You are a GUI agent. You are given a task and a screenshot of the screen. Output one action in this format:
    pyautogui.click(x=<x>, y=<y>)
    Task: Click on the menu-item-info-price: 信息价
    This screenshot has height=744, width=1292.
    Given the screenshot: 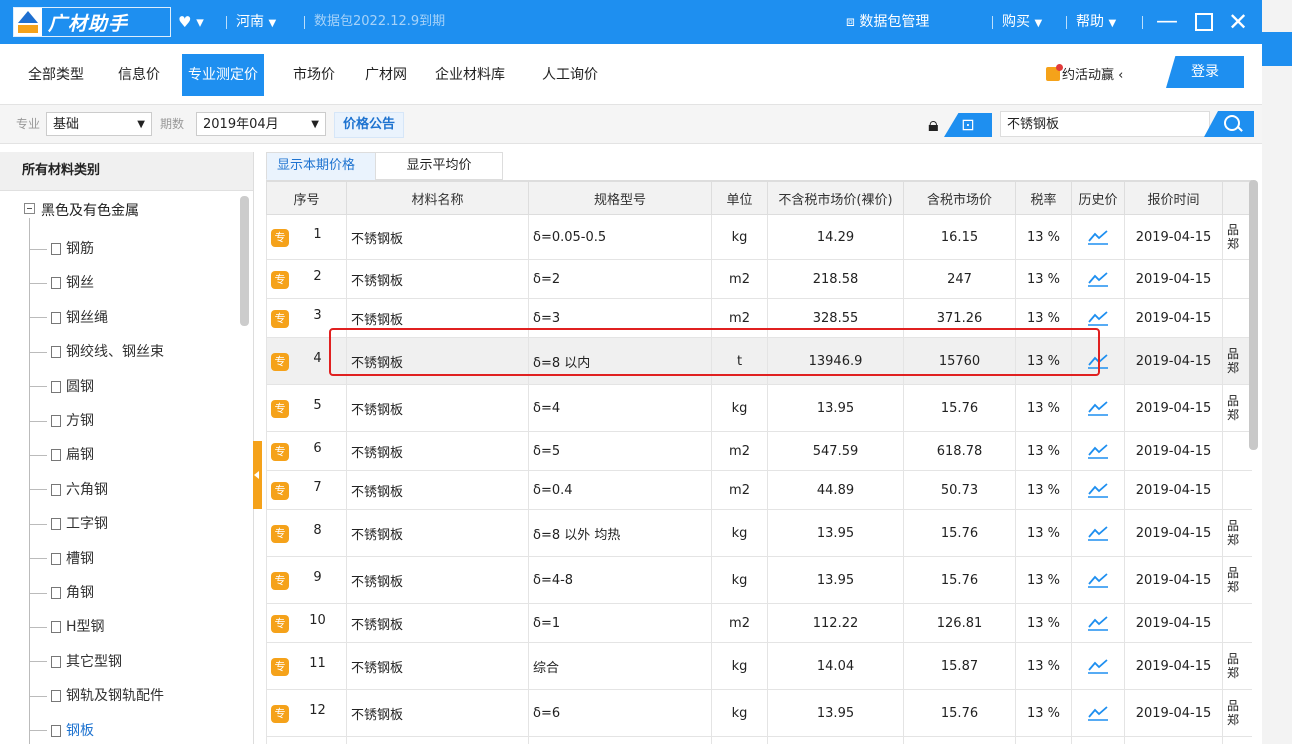 What is the action you would take?
    pyautogui.click(x=139, y=75)
    